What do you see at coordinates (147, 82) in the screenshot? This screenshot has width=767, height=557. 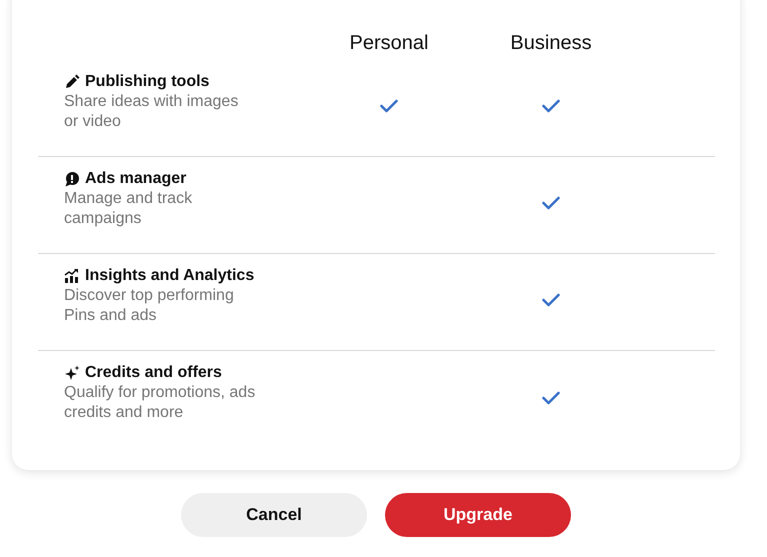 I see `feature-title: Publishing tools` at bounding box center [147, 82].